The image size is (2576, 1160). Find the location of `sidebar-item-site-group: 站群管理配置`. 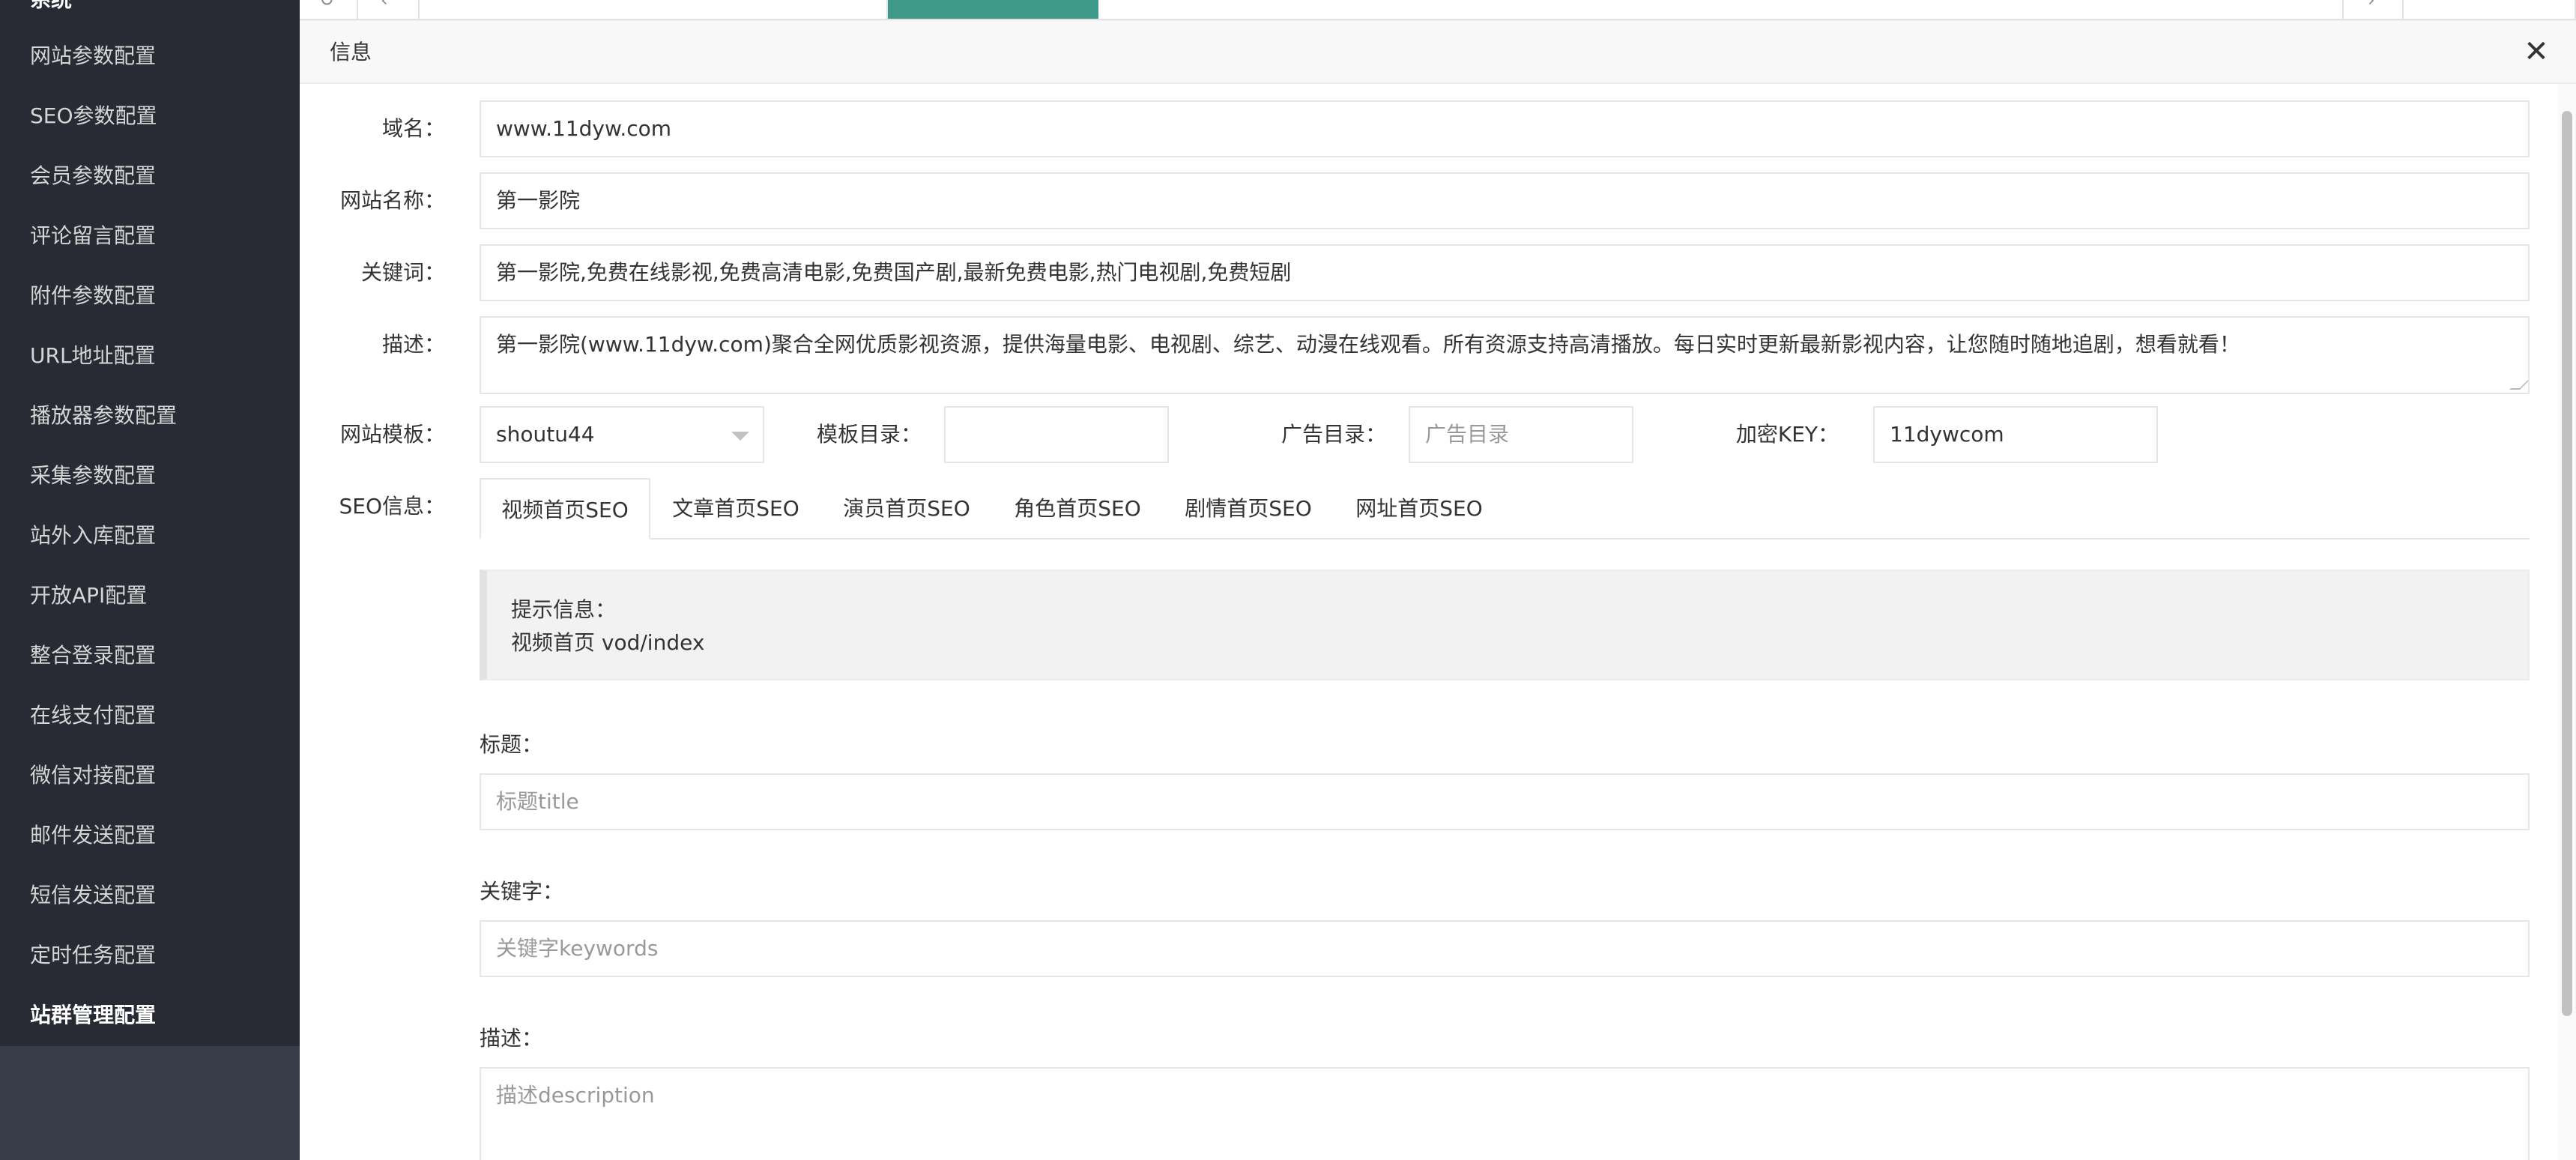

sidebar-item-site-group: 站群管理配置 is located at coordinates (93, 1015).